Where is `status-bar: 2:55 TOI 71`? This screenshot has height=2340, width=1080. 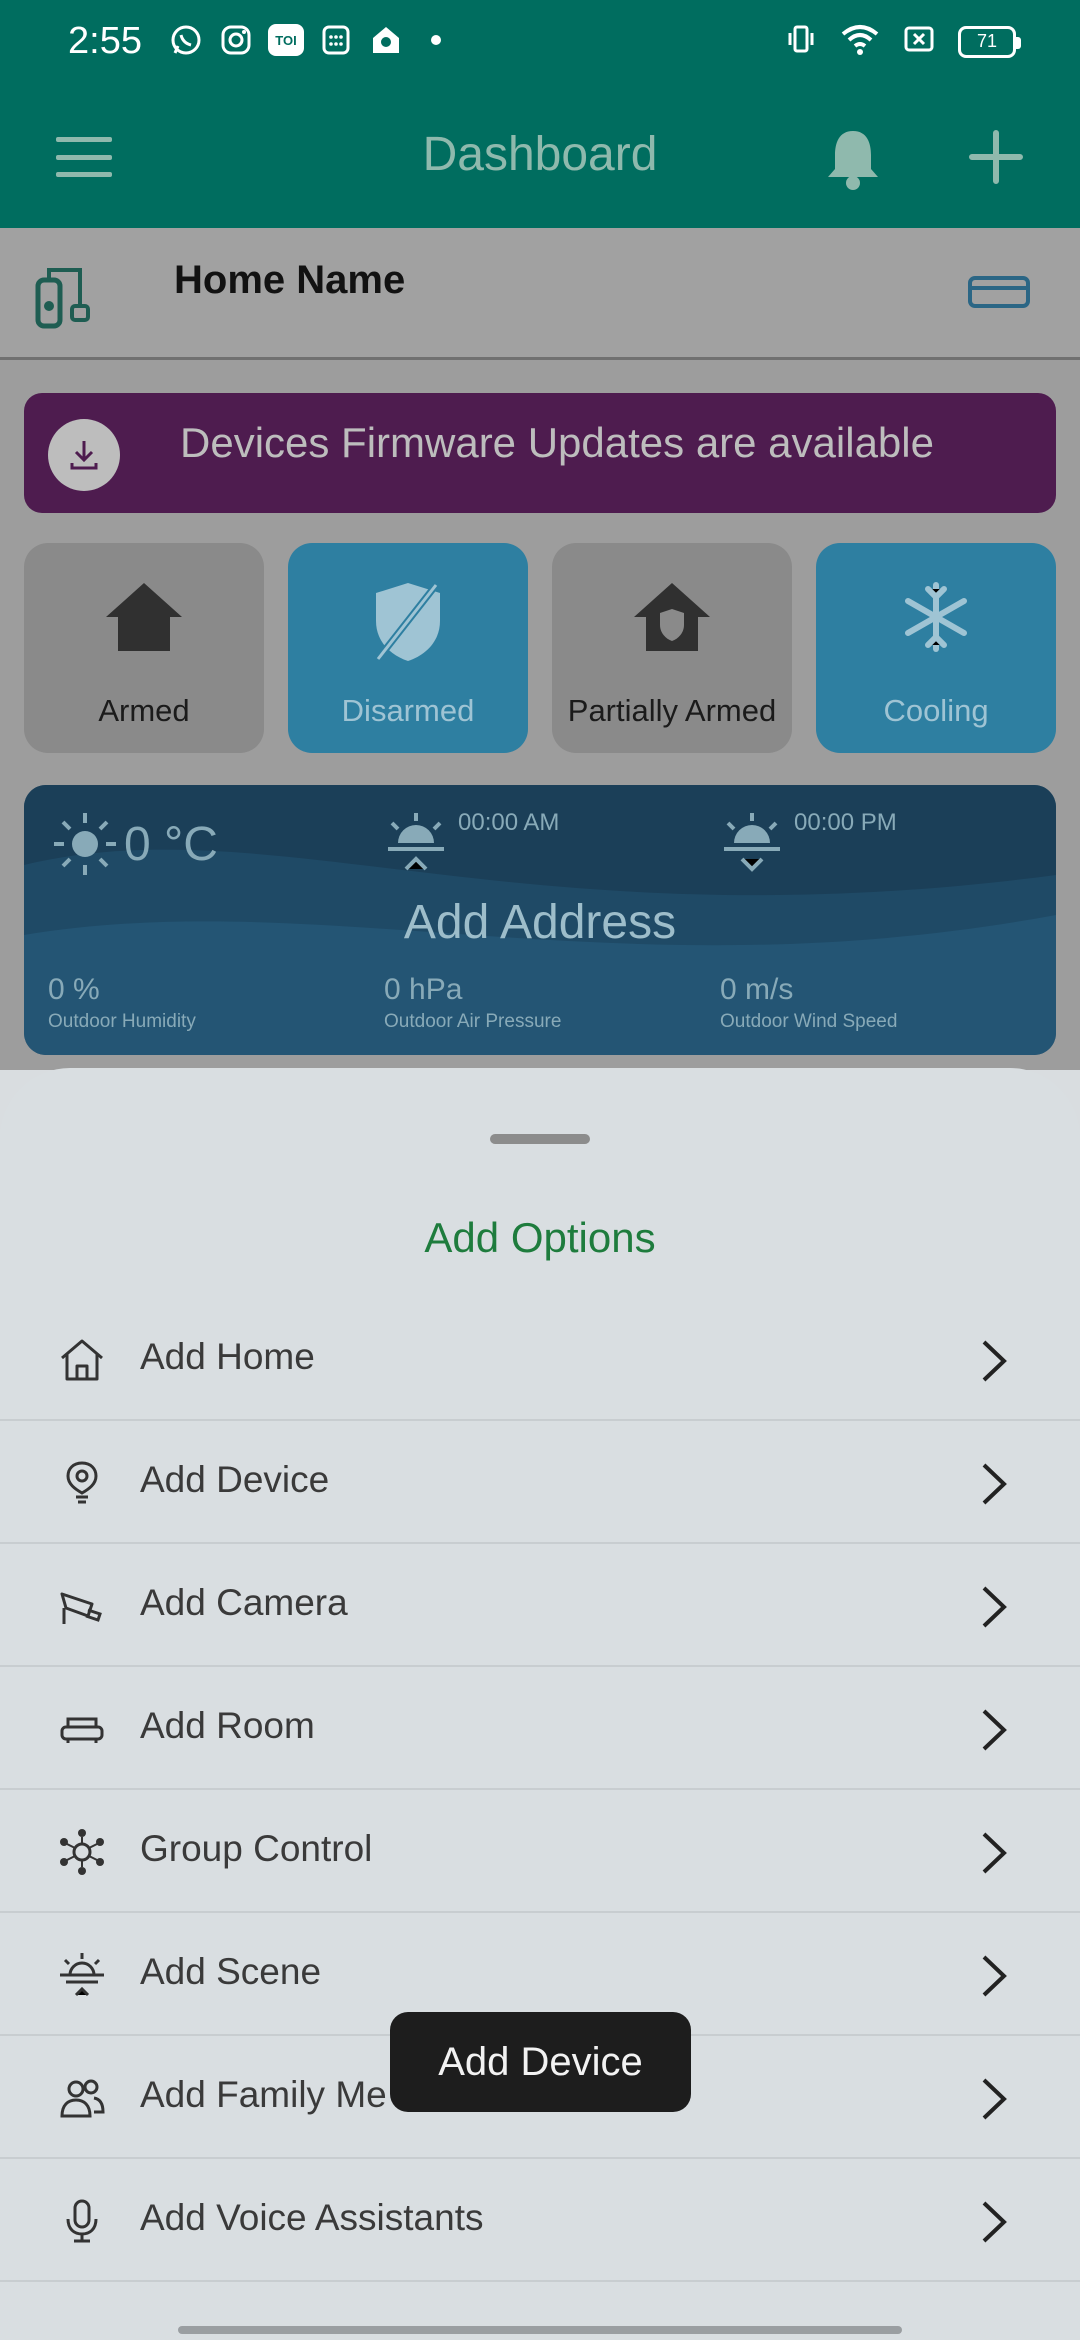
status-bar: 2:55 TOI 71 is located at coordinates (540, 42).